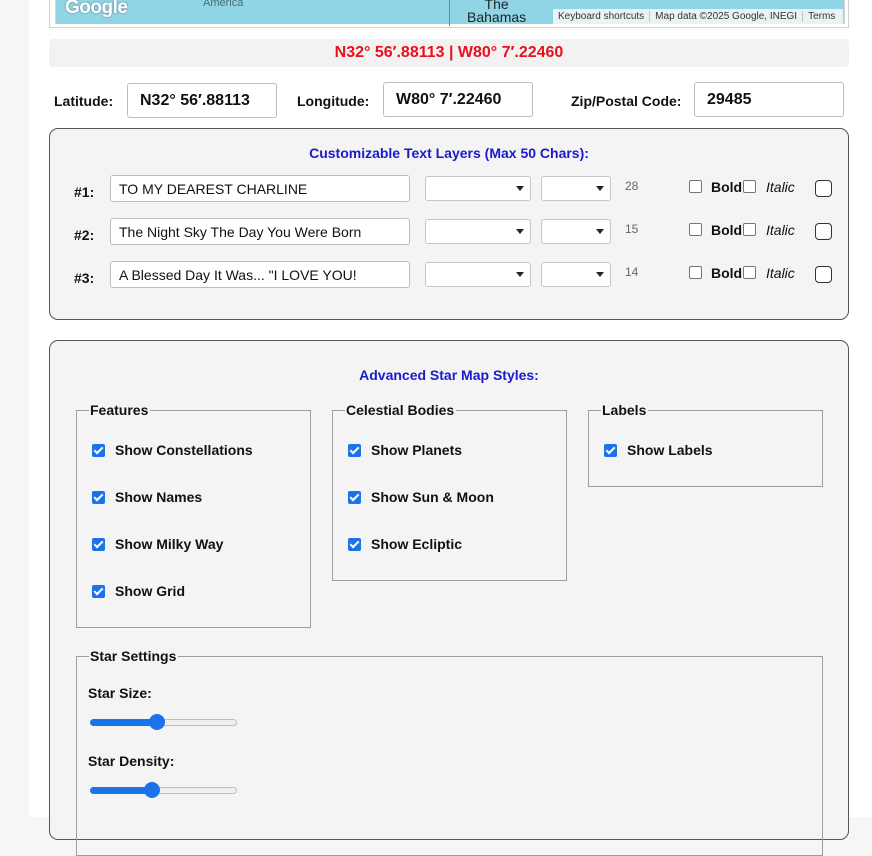  What do you see at coordinates (84, 101) in the screenshot?
I see `latitude-label: Latitude:` at bounding box center [84, 101].